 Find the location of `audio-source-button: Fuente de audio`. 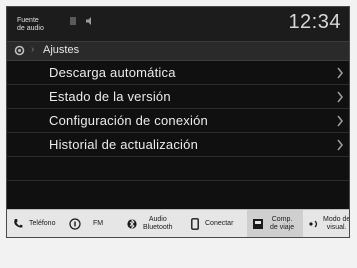

audio-source-button: Fuente de audio is located at coordinates (30, 25).